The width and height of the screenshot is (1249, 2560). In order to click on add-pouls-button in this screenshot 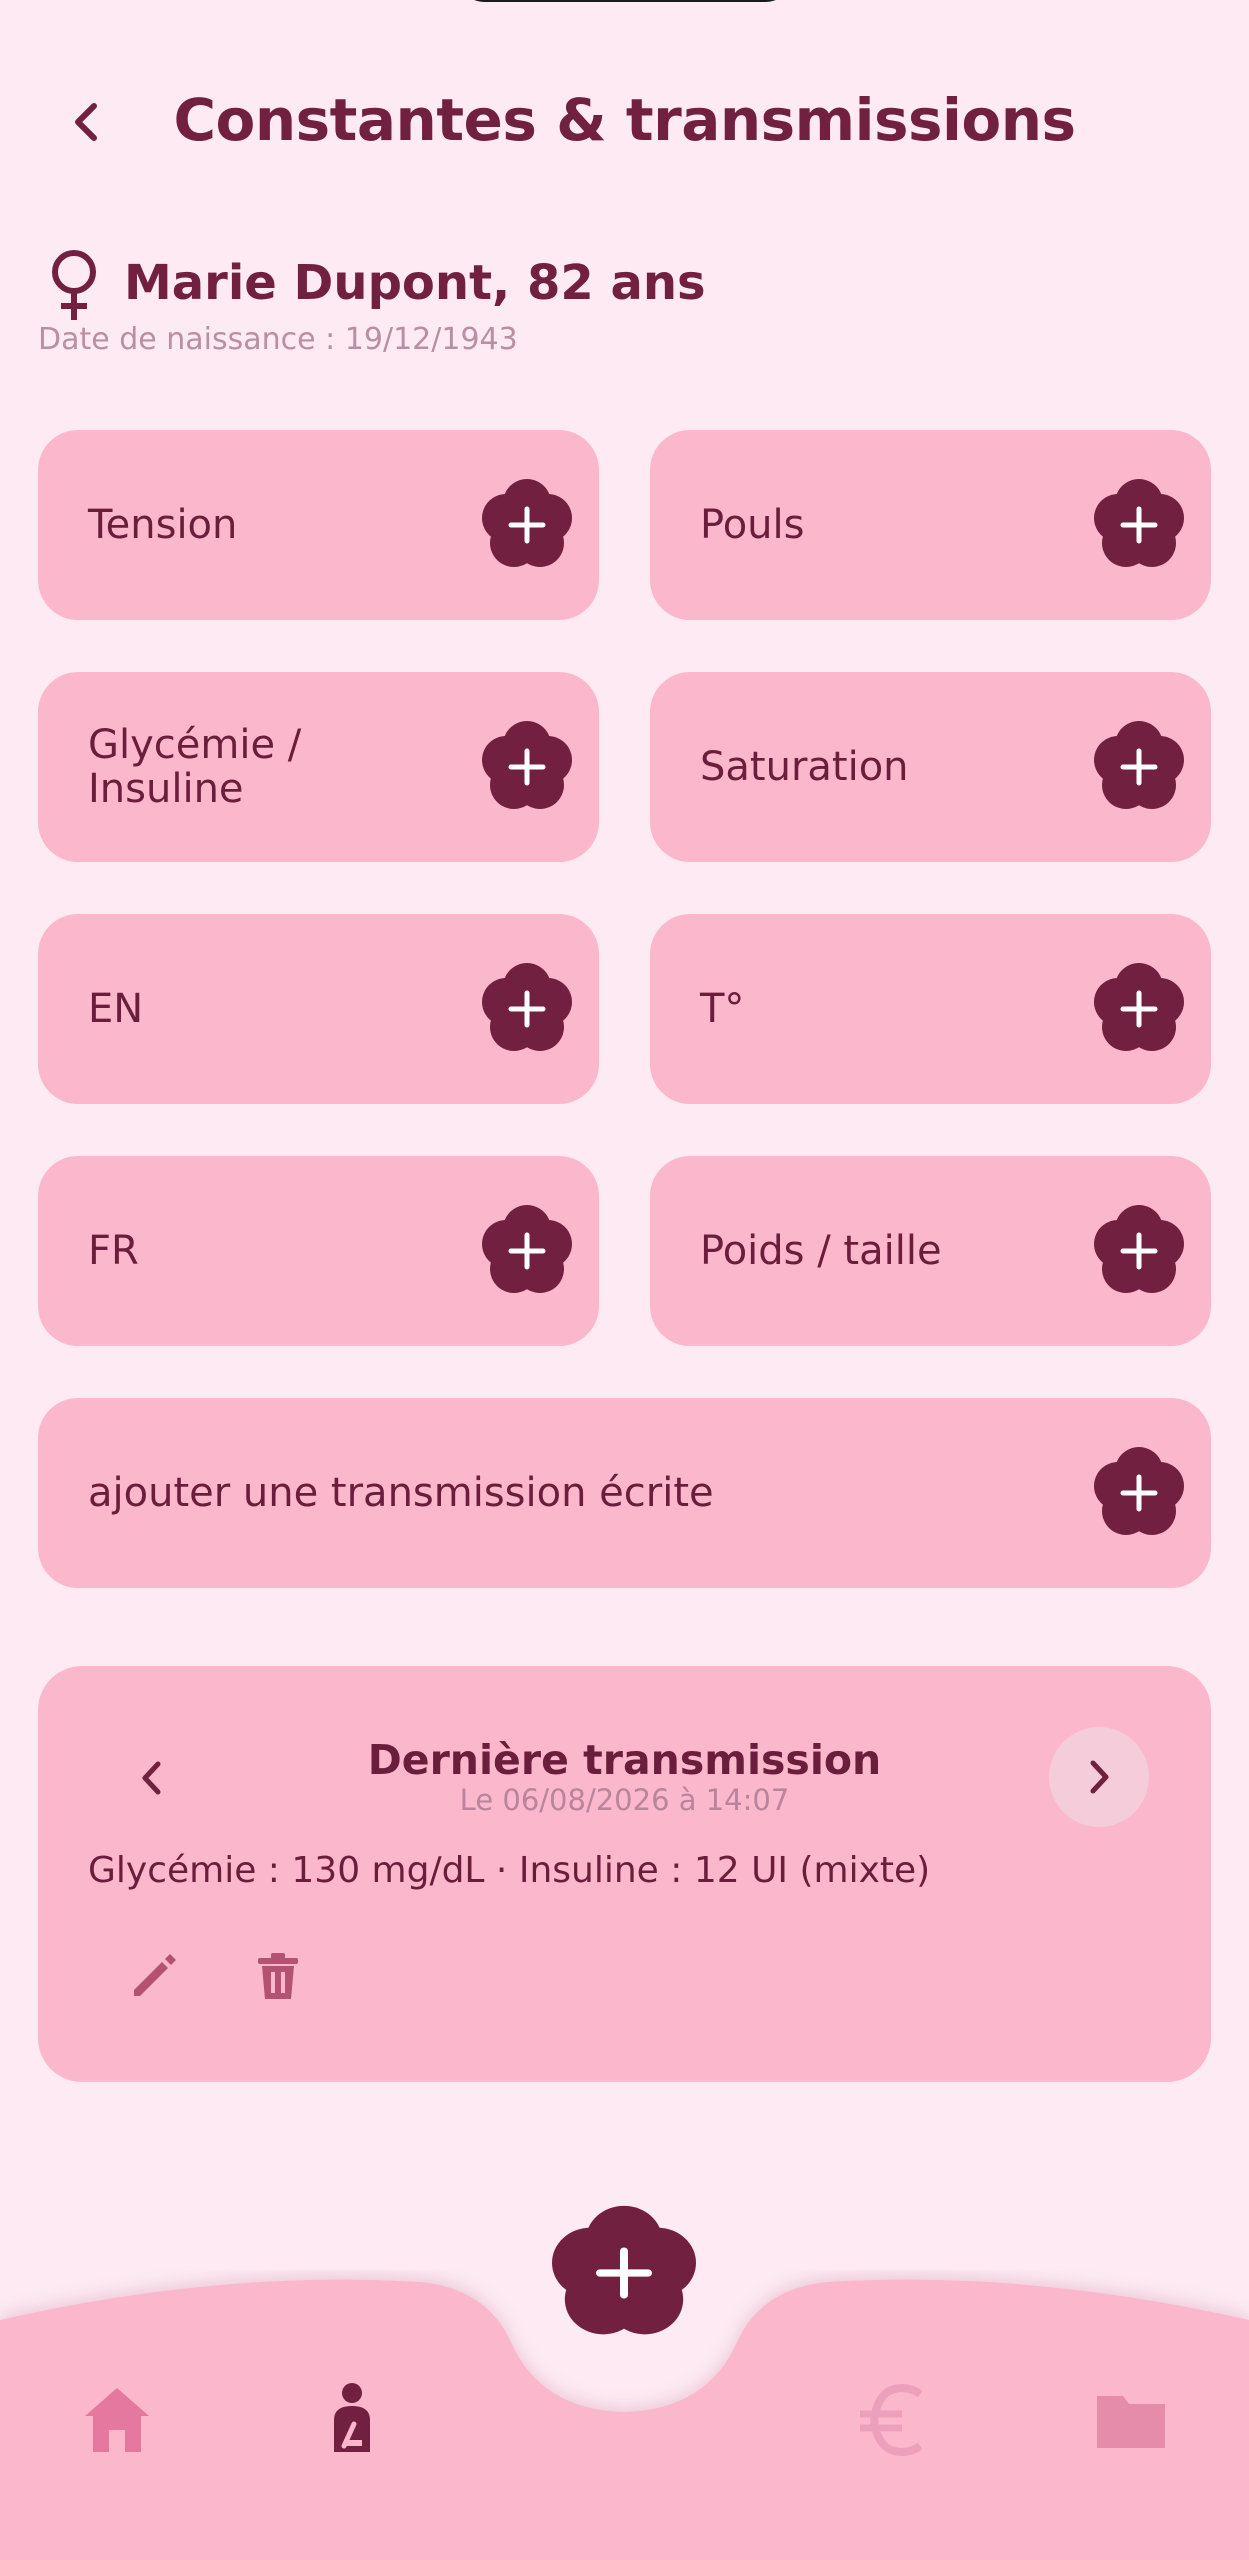, I will do `click(1139, 525)`.